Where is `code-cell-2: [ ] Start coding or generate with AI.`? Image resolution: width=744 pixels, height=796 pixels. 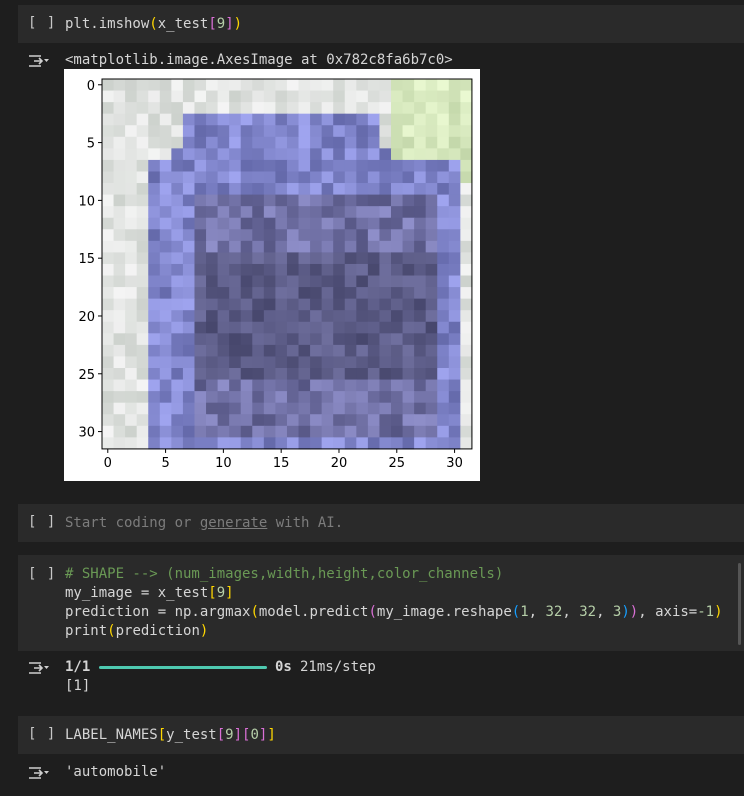 code-cell-2: [ ] Start coding or generate with AI. is located at coordinates (381, 523).